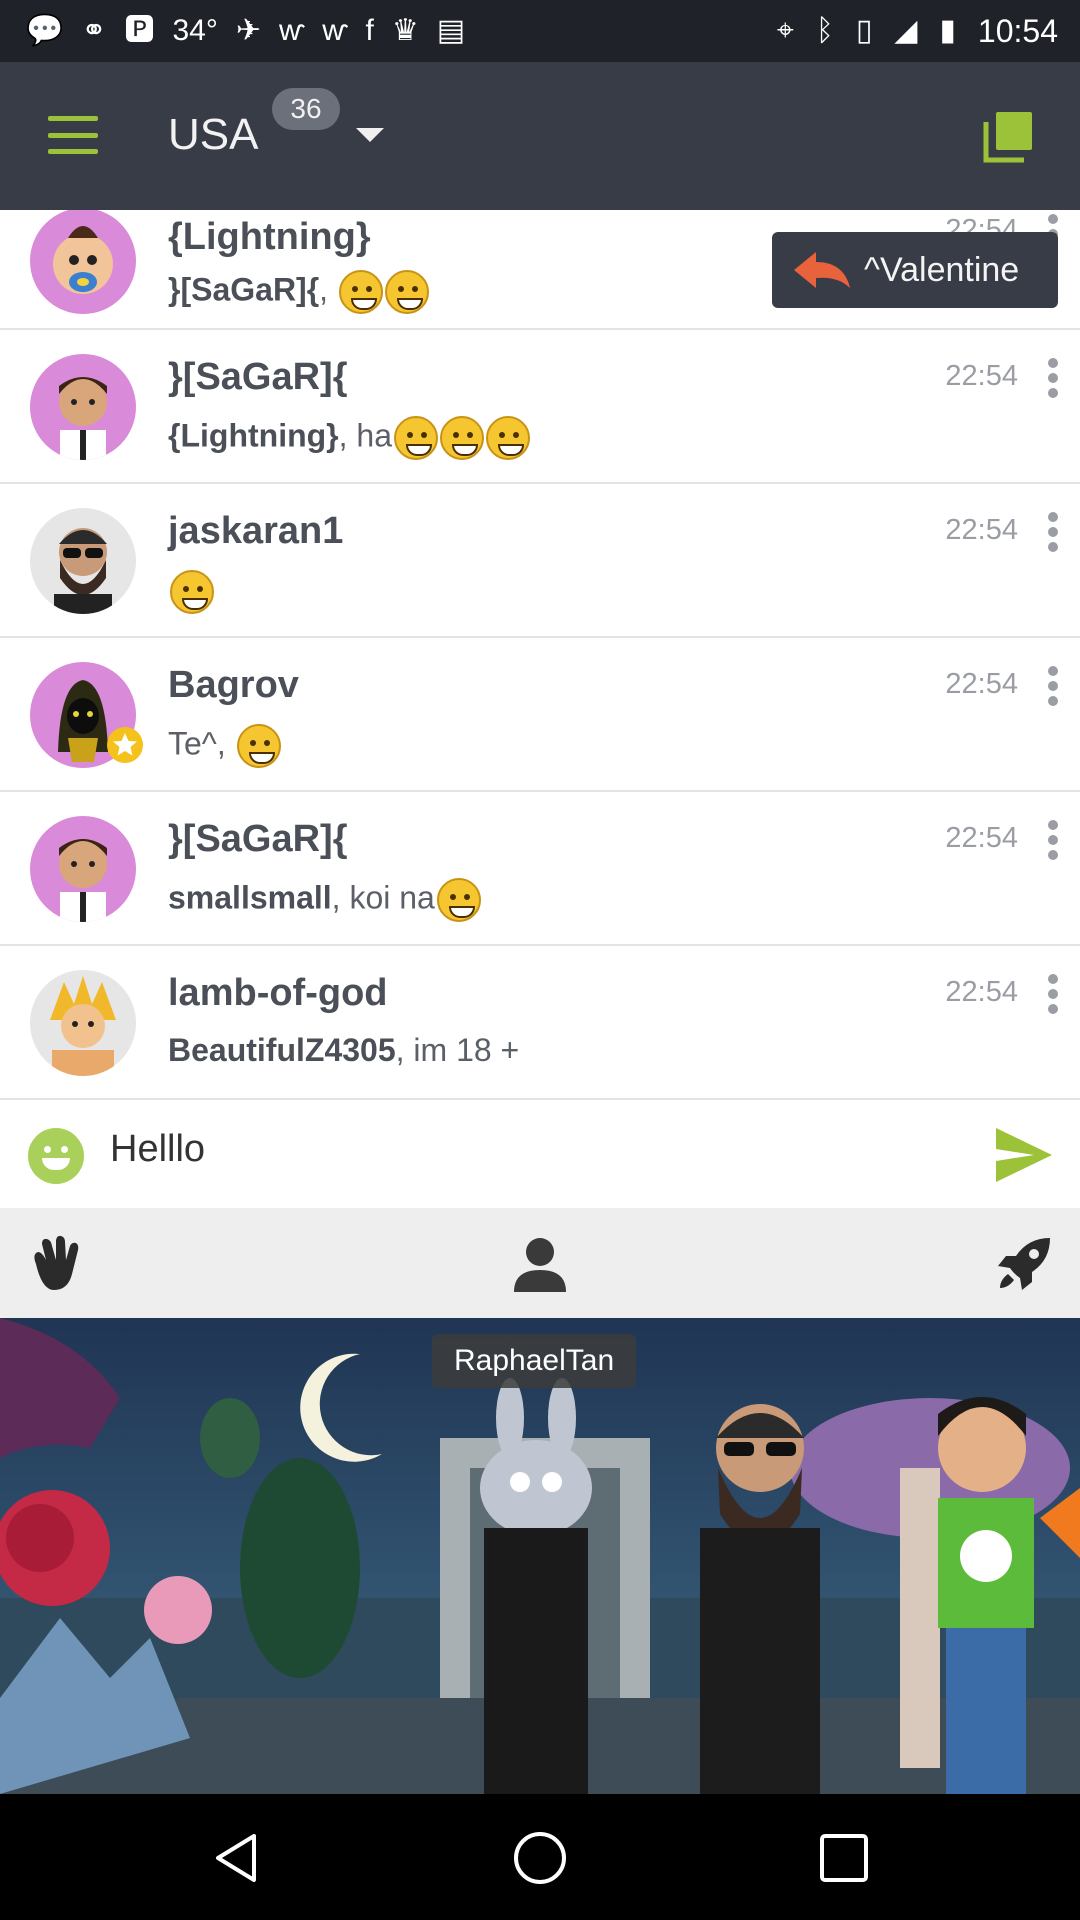 The image size is (1080, 1920). I want to click on message-text: smallsmall, koi na, so click(324, 900).